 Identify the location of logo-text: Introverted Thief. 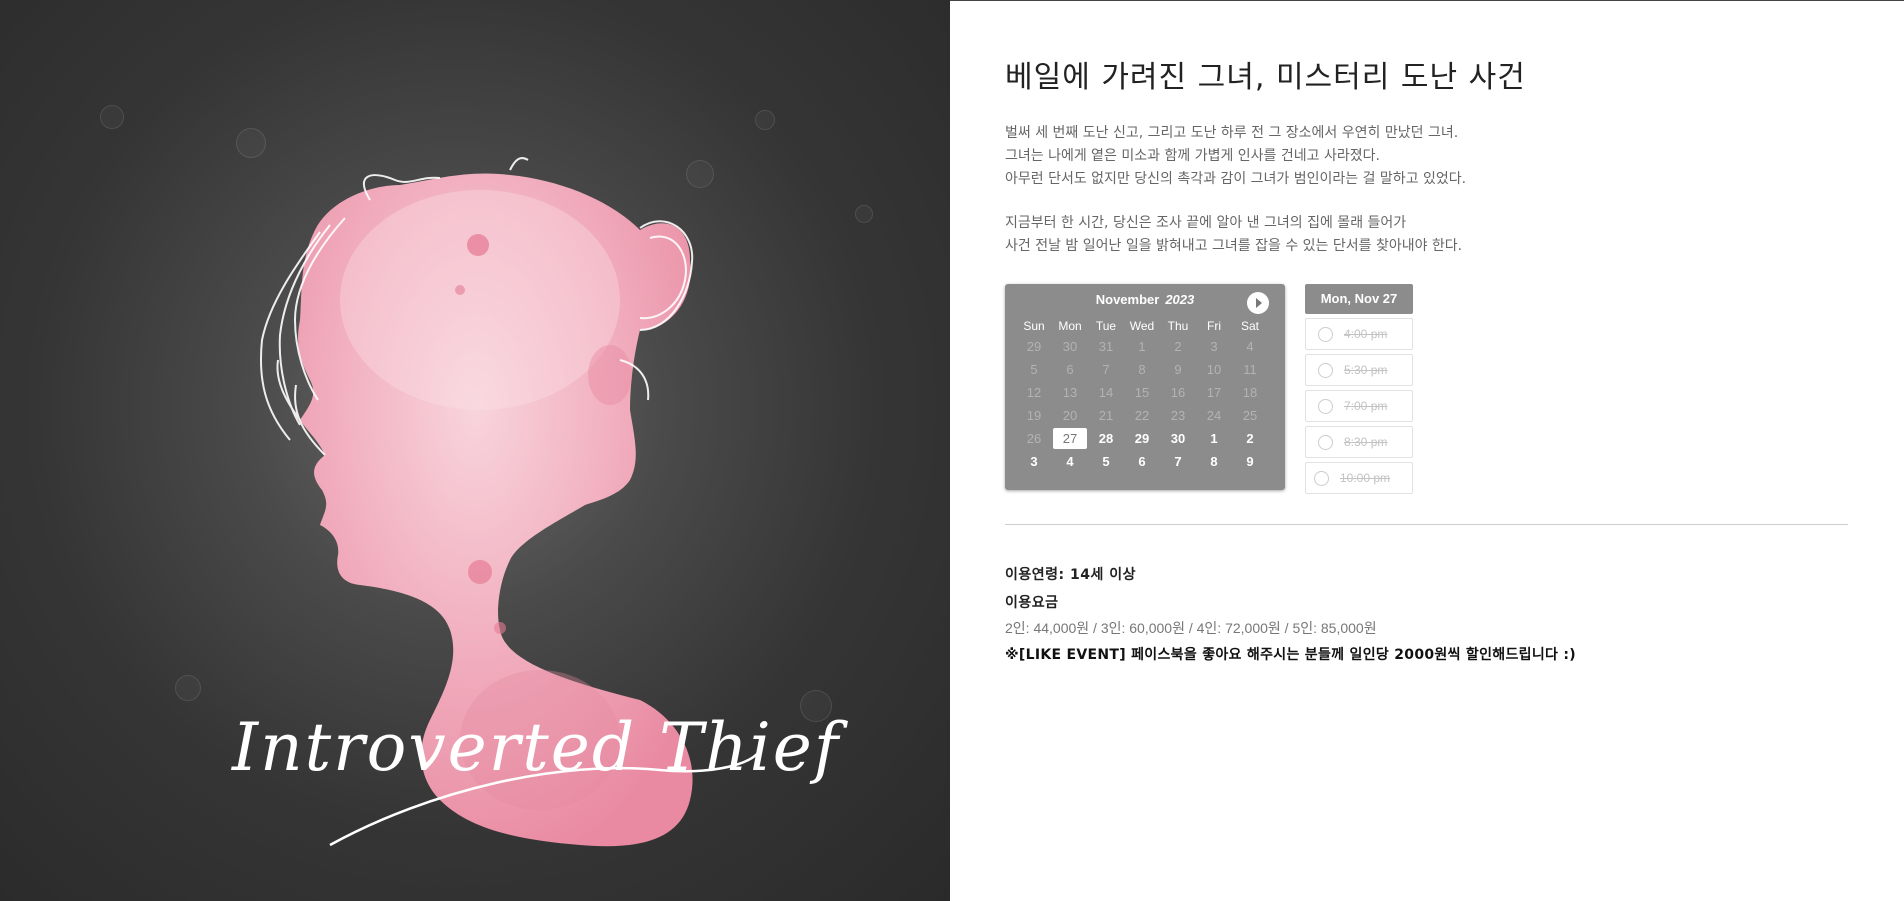
(540, 747).